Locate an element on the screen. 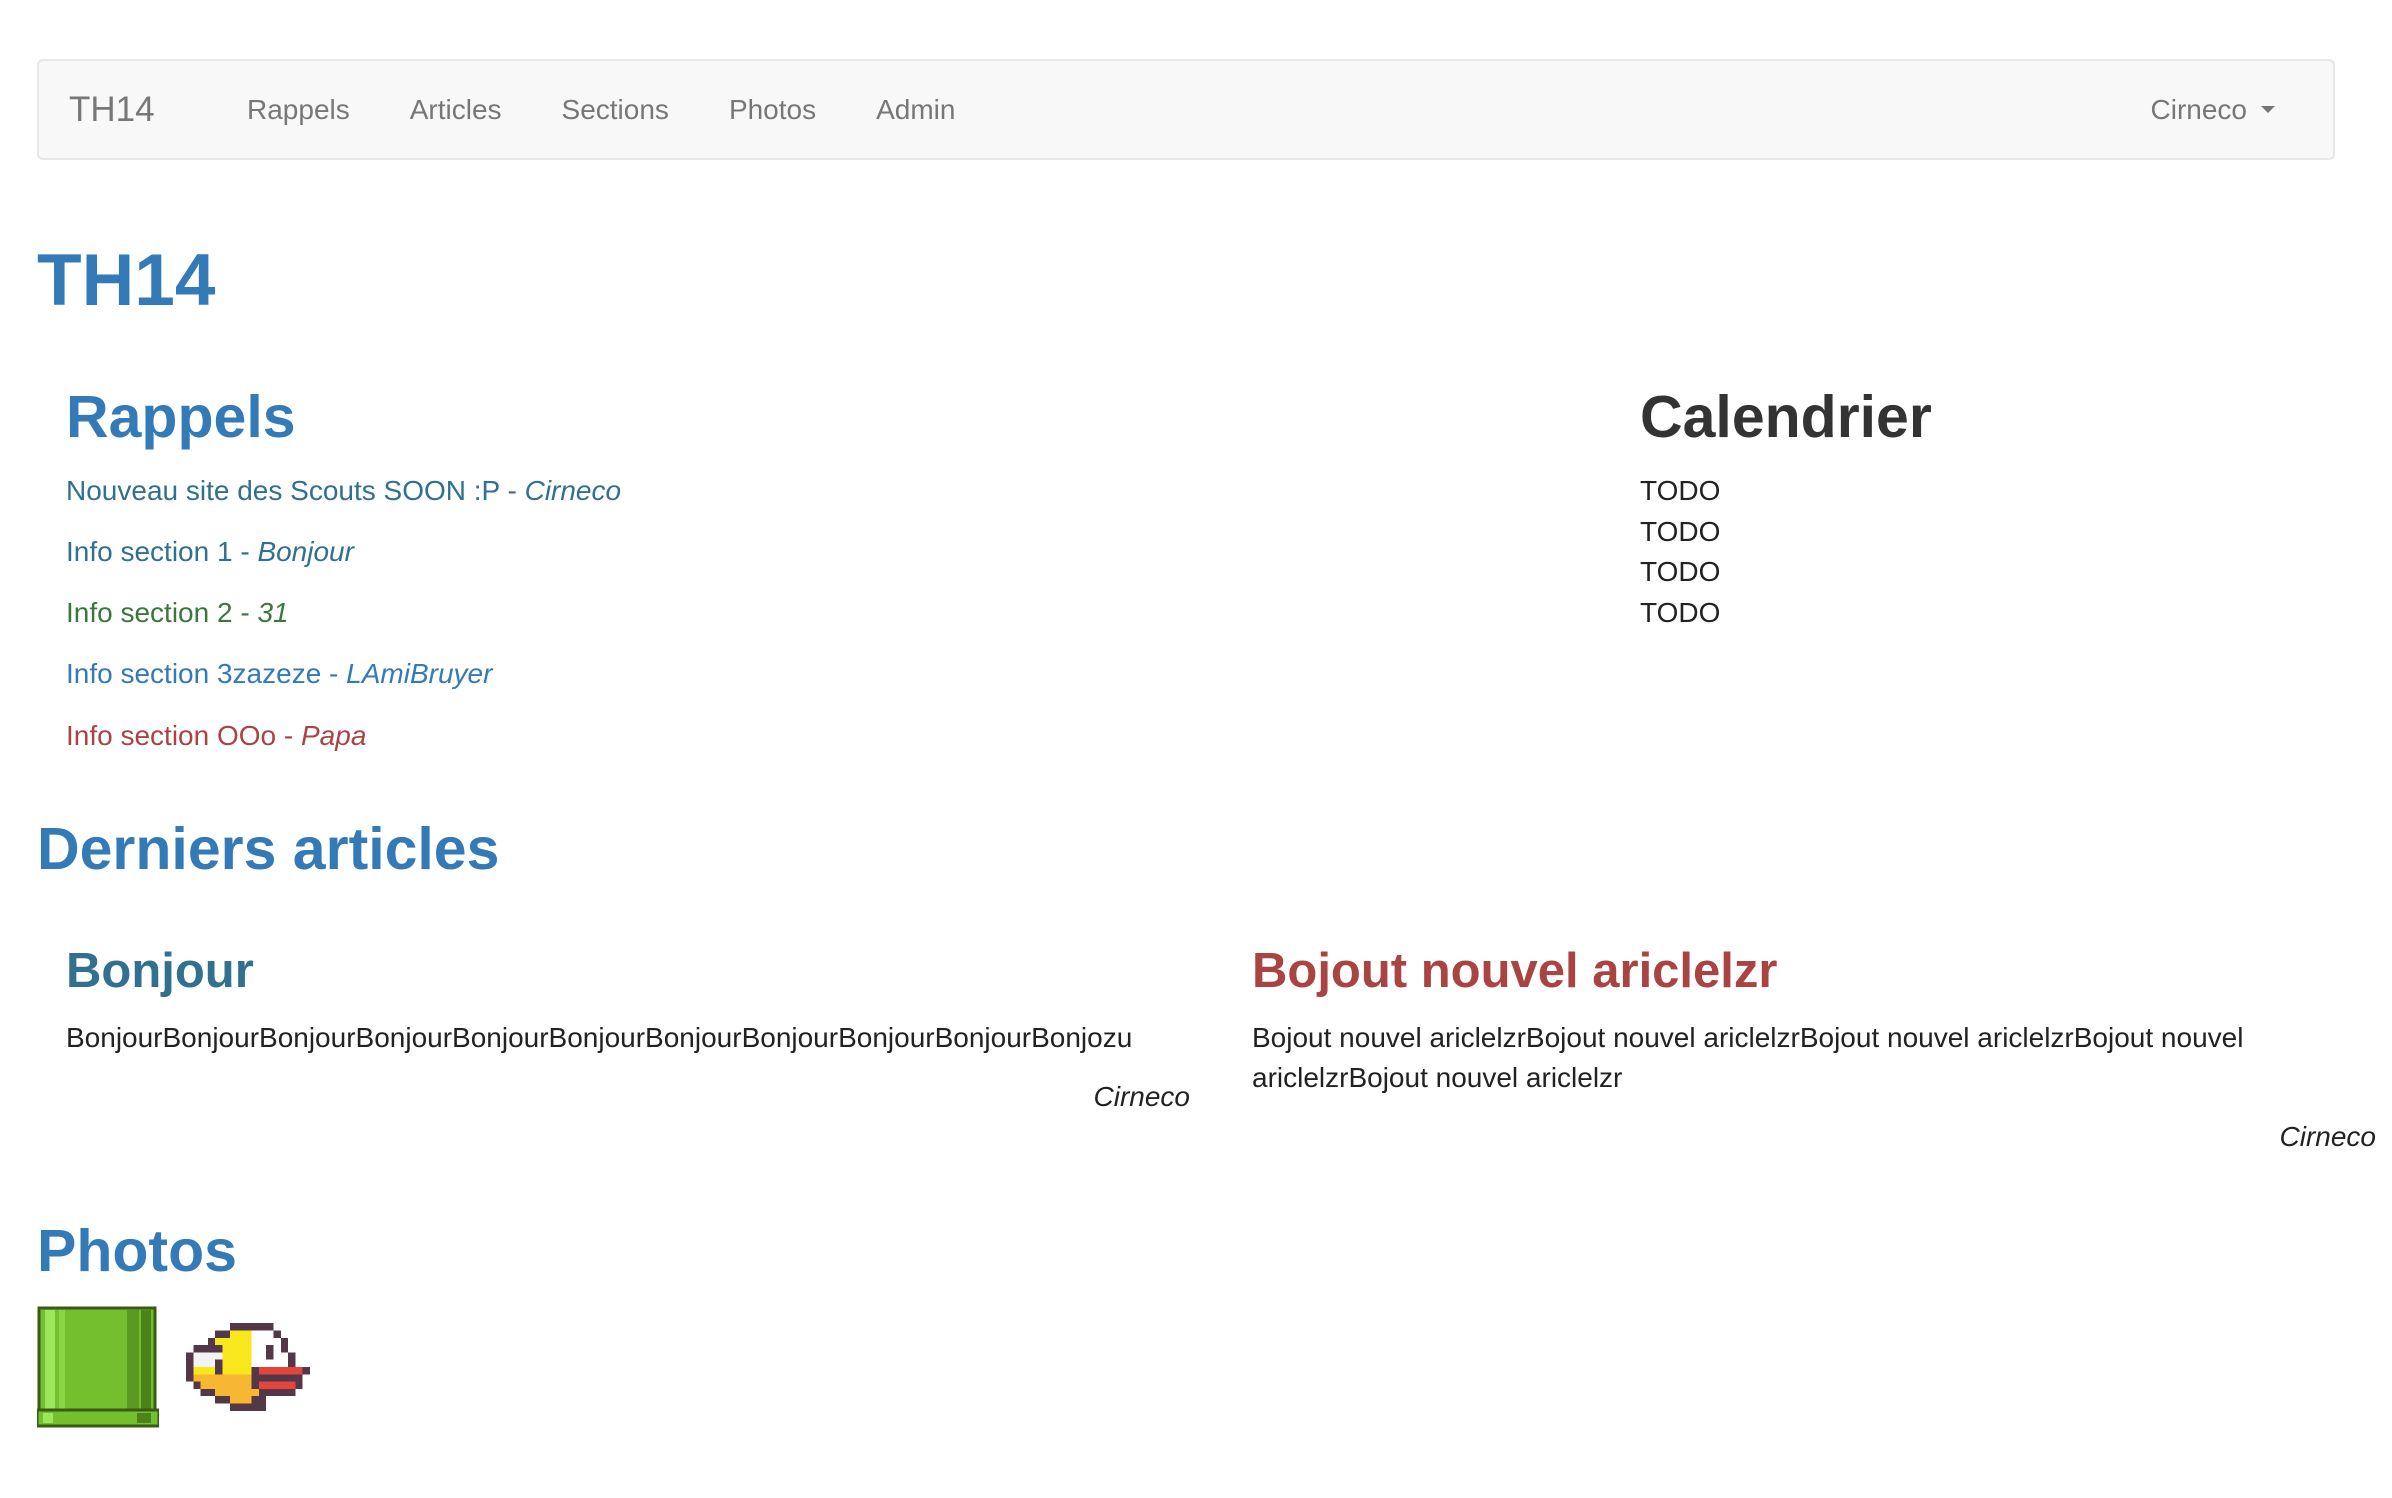 The image size is (2392, 1498). rappel-item: Info section 1 - Bonjour is located at coordinates (210, 552).